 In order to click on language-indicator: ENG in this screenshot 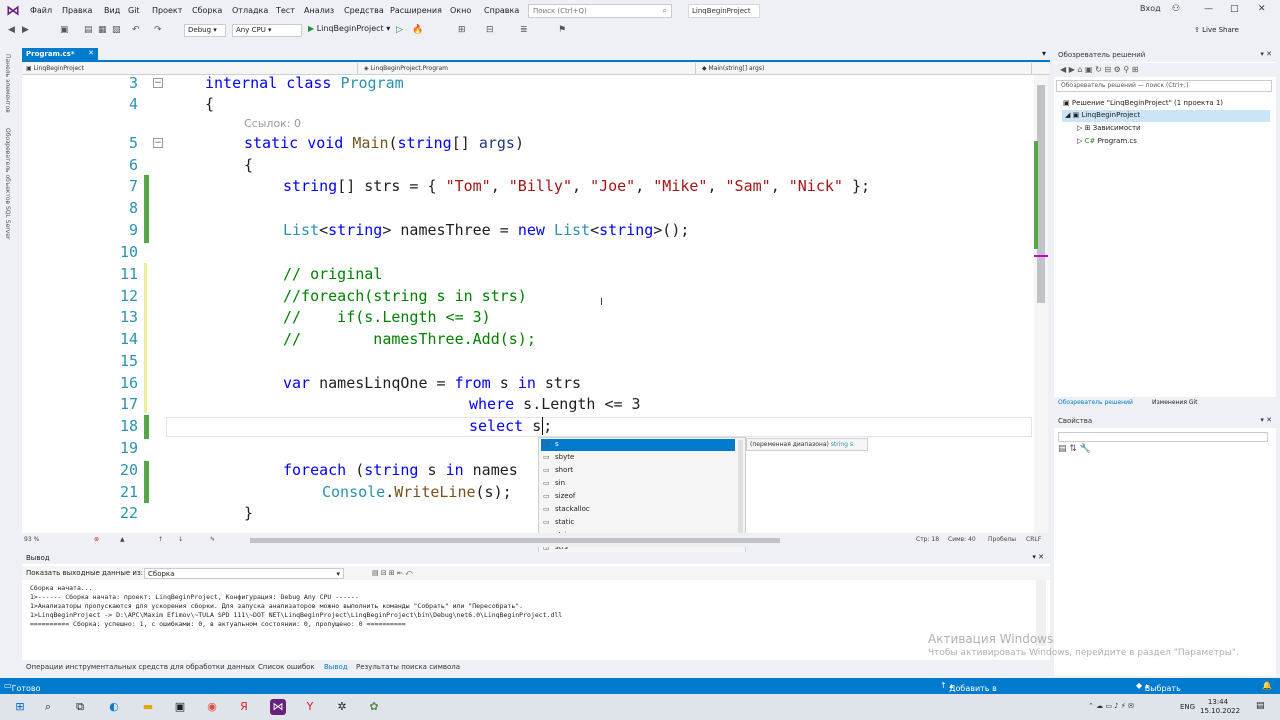, I will do `click(1187, 707)`.